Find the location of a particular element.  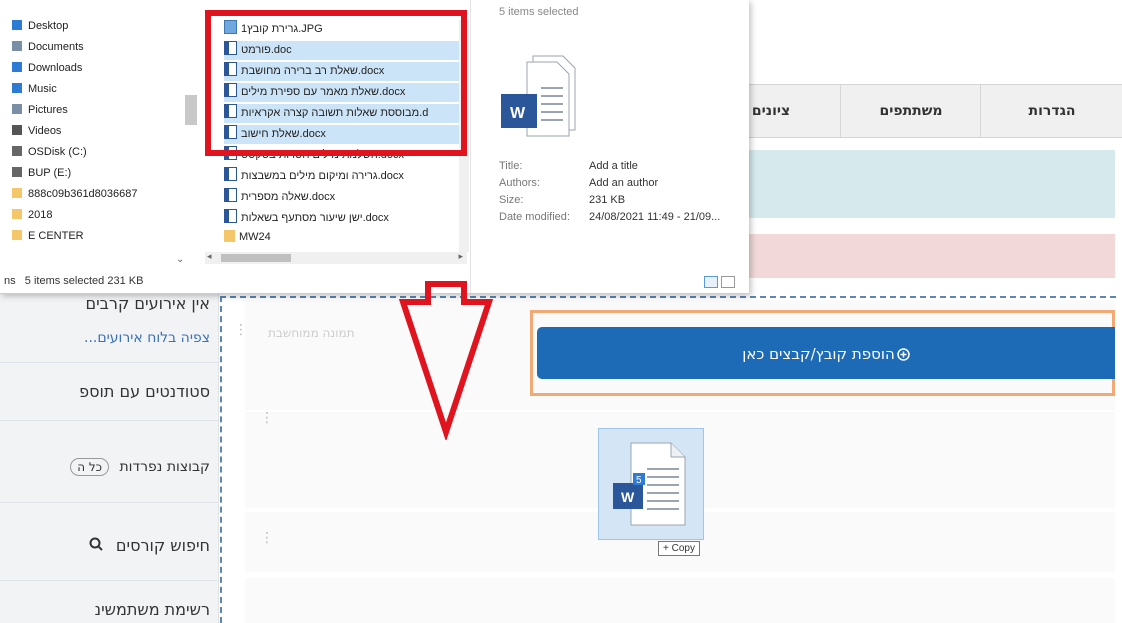

file-name: גרירה ומיקום מילים במשבצות.docx is located at coordinates (322, 176).